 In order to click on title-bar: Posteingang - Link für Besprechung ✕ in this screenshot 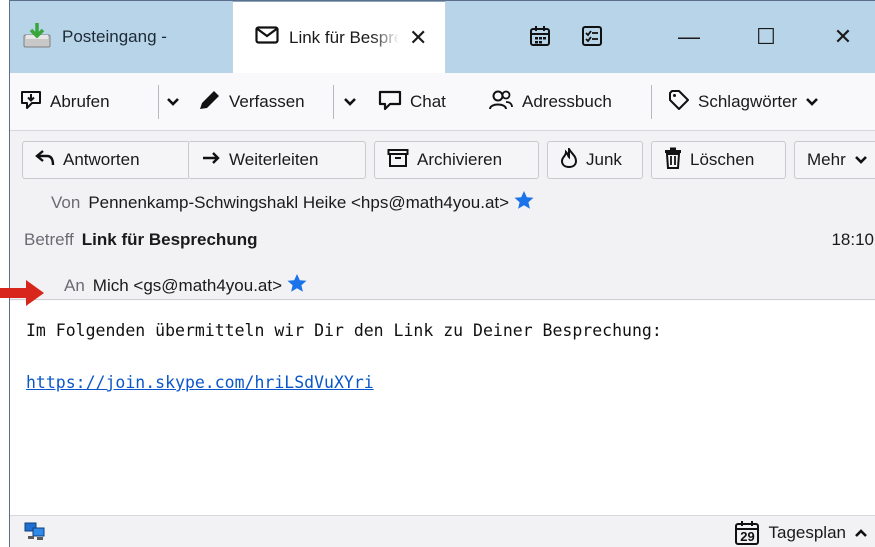, I will do `click(442, 37)`.